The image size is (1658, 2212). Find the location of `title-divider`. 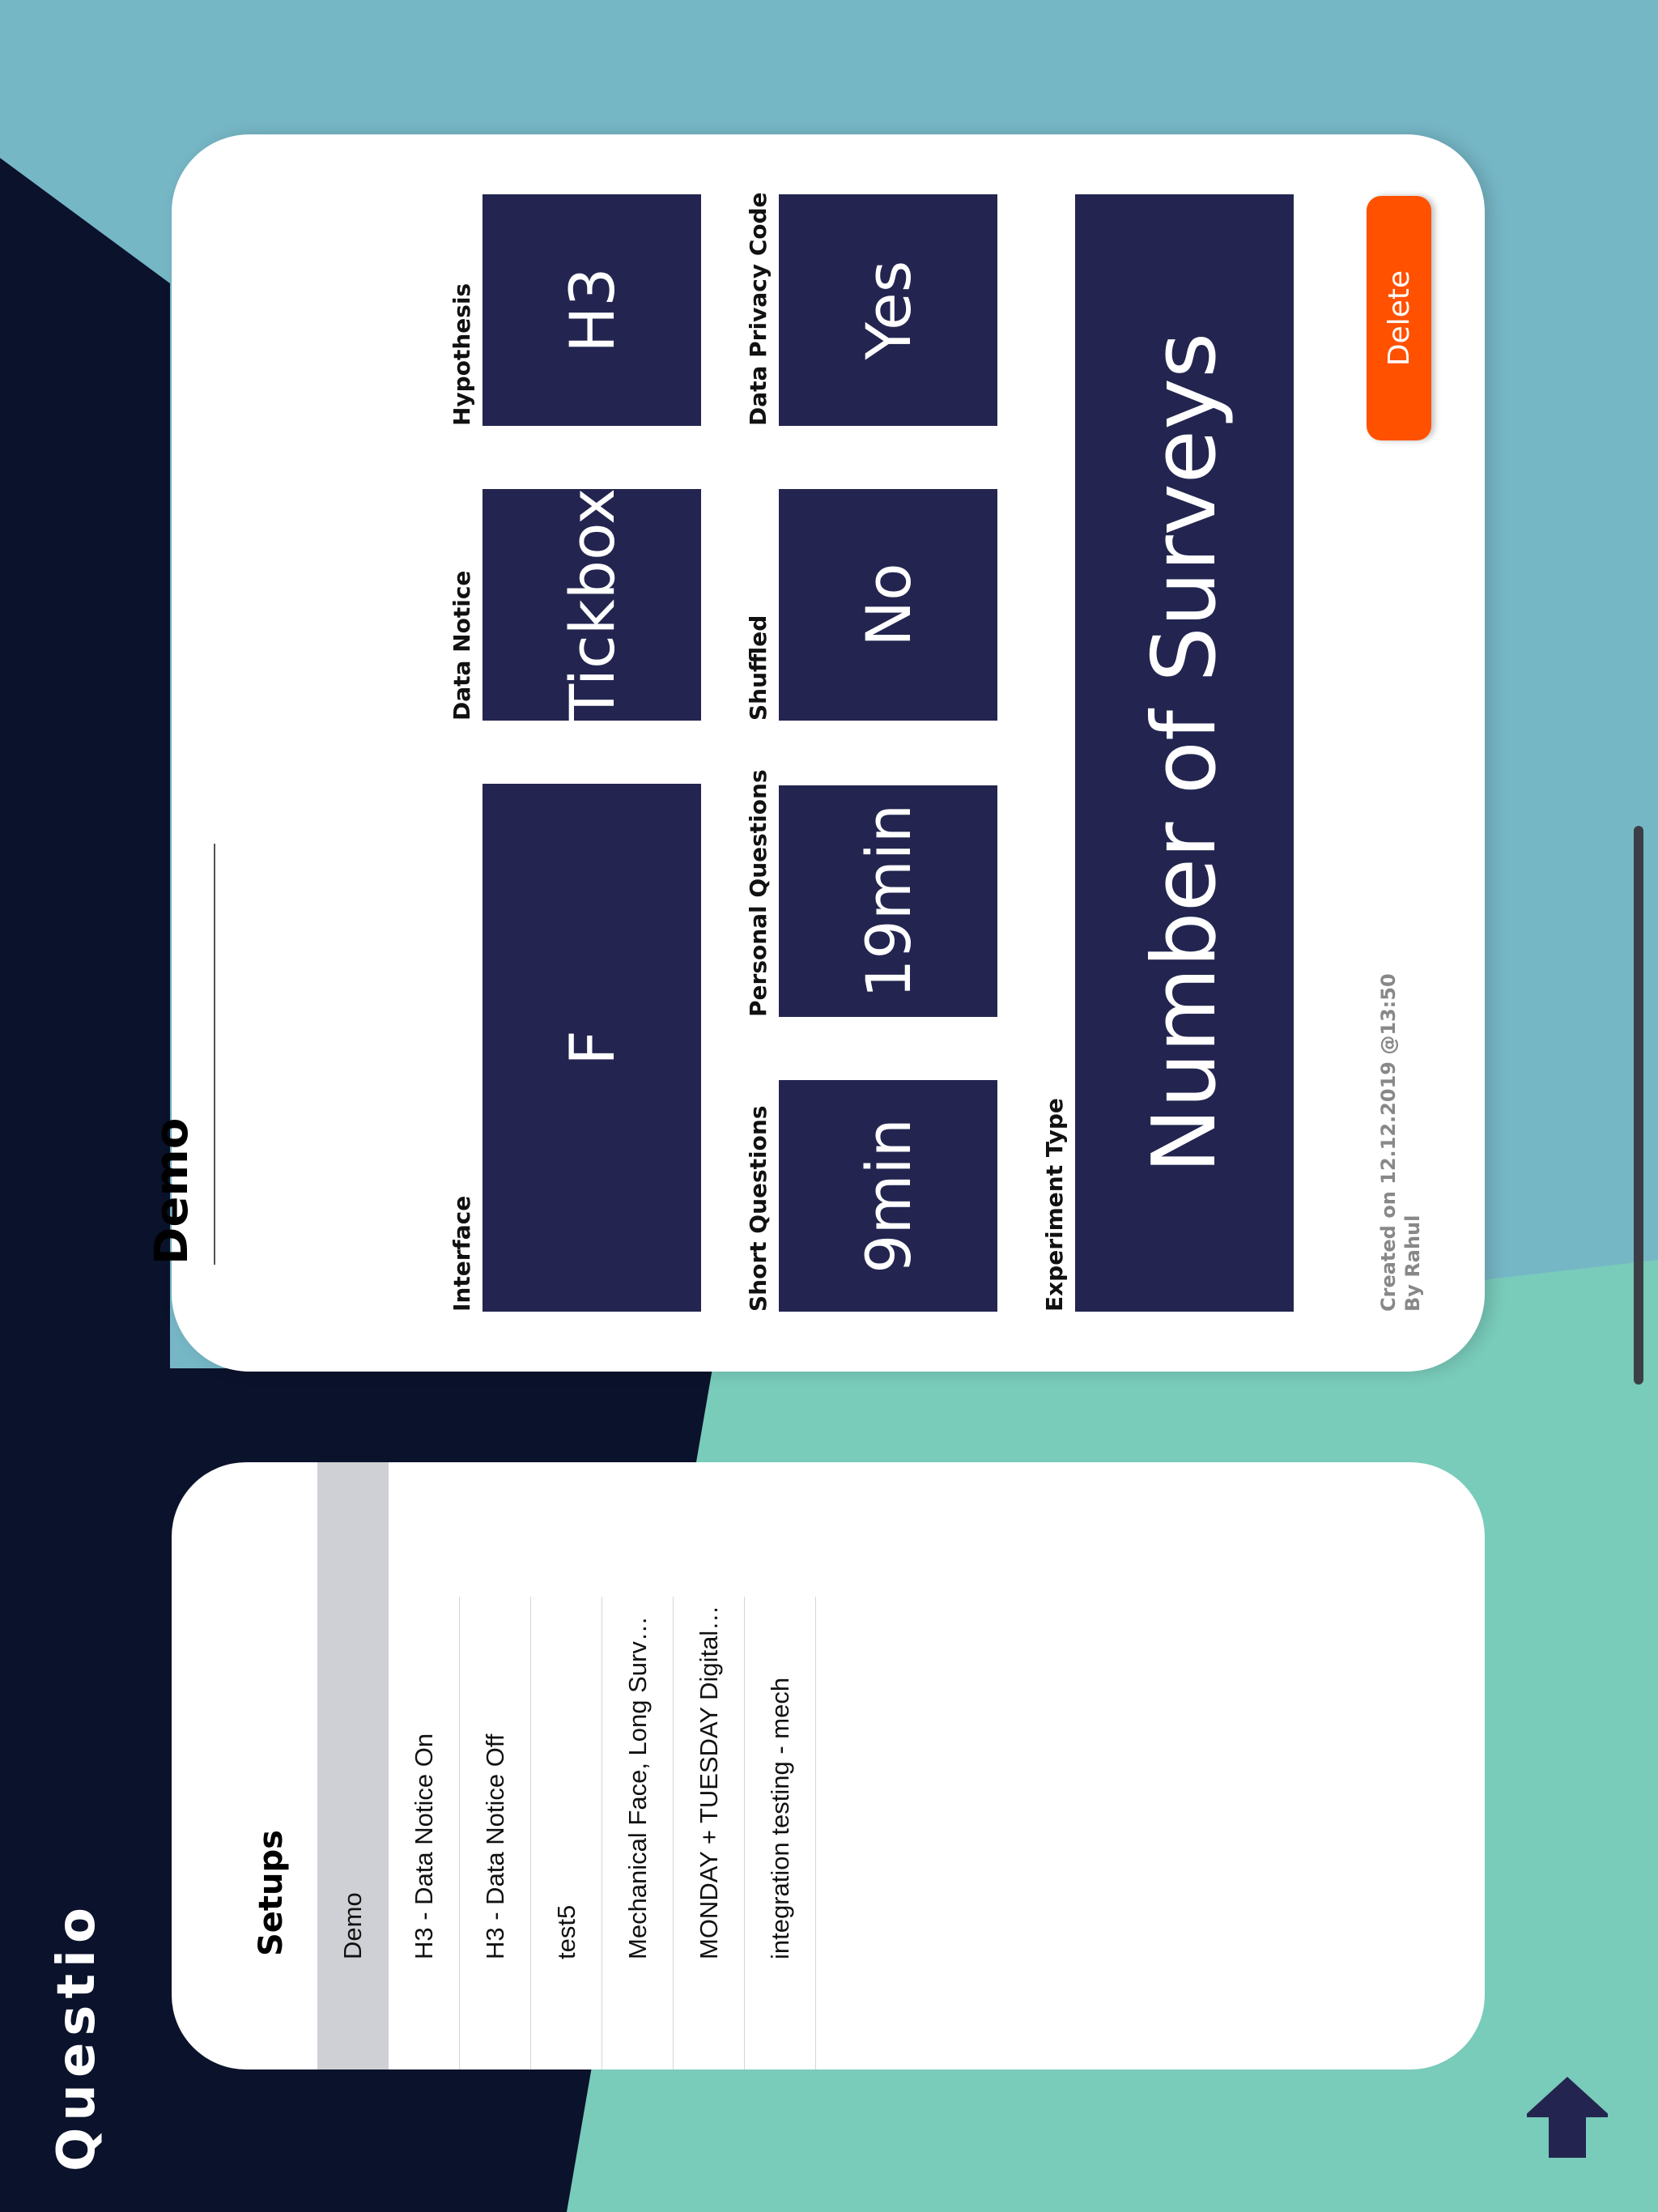

title-divider is located at coordinates (214, 1054).